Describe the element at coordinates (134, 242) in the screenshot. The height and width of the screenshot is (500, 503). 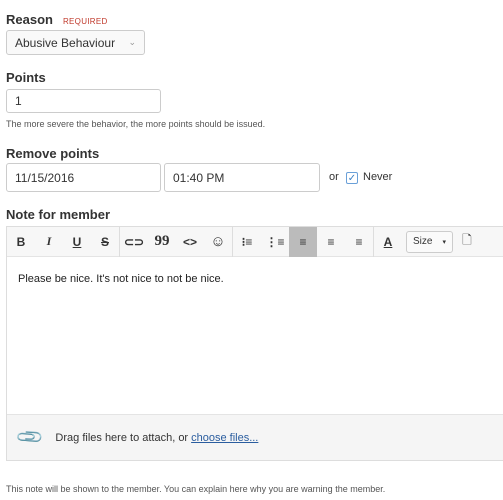
I see `link-icon: ⊂⊃` at that location.